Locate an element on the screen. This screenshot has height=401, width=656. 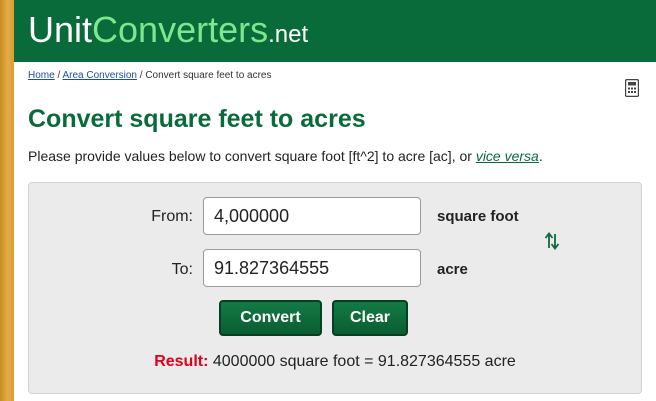
to-unit-label: acre is located at coordinates (452, 269).